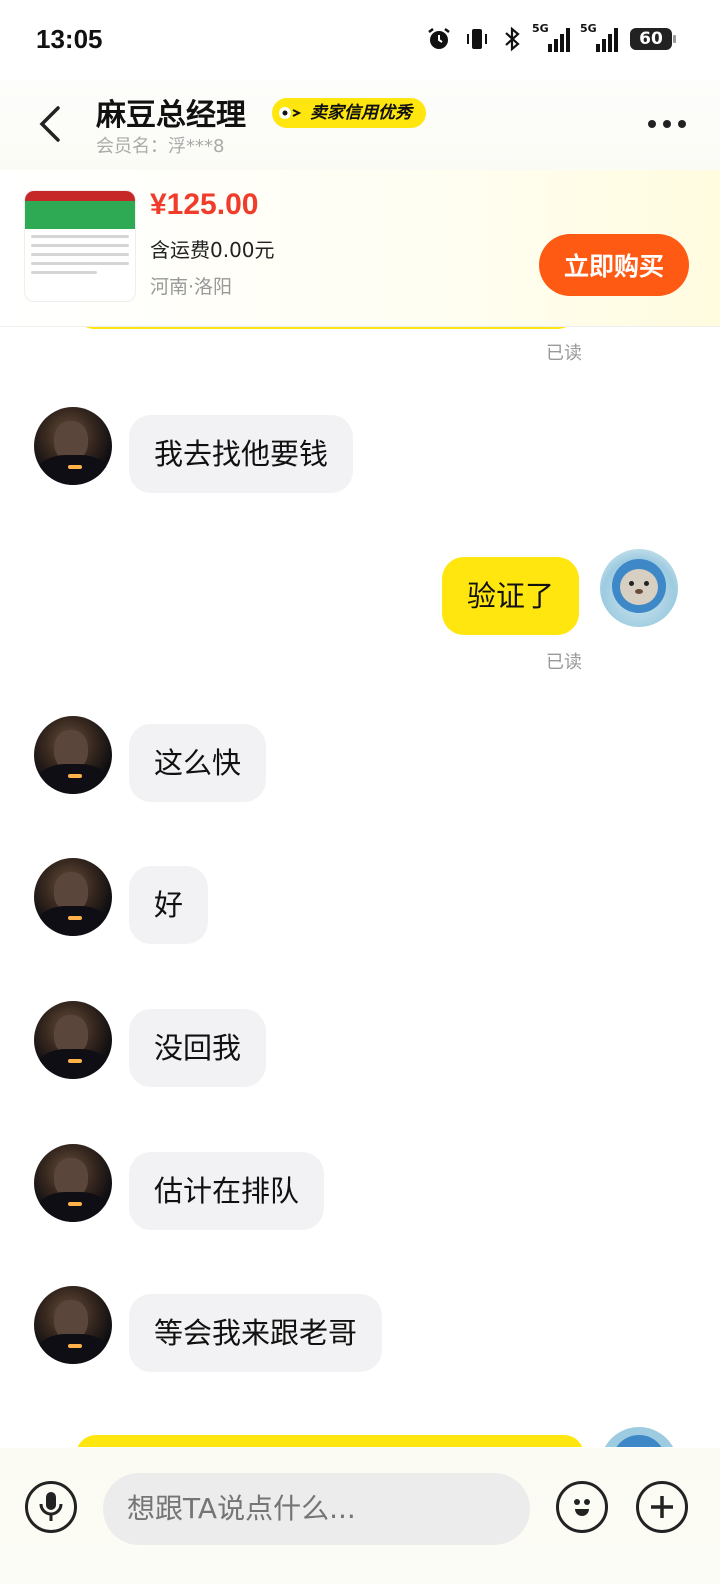 This screenshot has width=720, height=1584. Describe the element at coordinates (51, 1507) in the screenshot. I see `microphone-icon` at that location.